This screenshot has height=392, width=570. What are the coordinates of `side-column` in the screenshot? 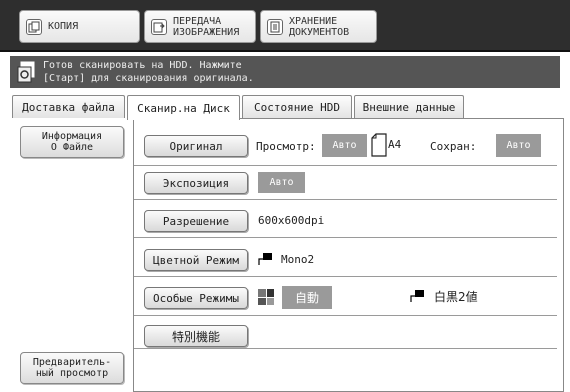 It's located at (73, 255).